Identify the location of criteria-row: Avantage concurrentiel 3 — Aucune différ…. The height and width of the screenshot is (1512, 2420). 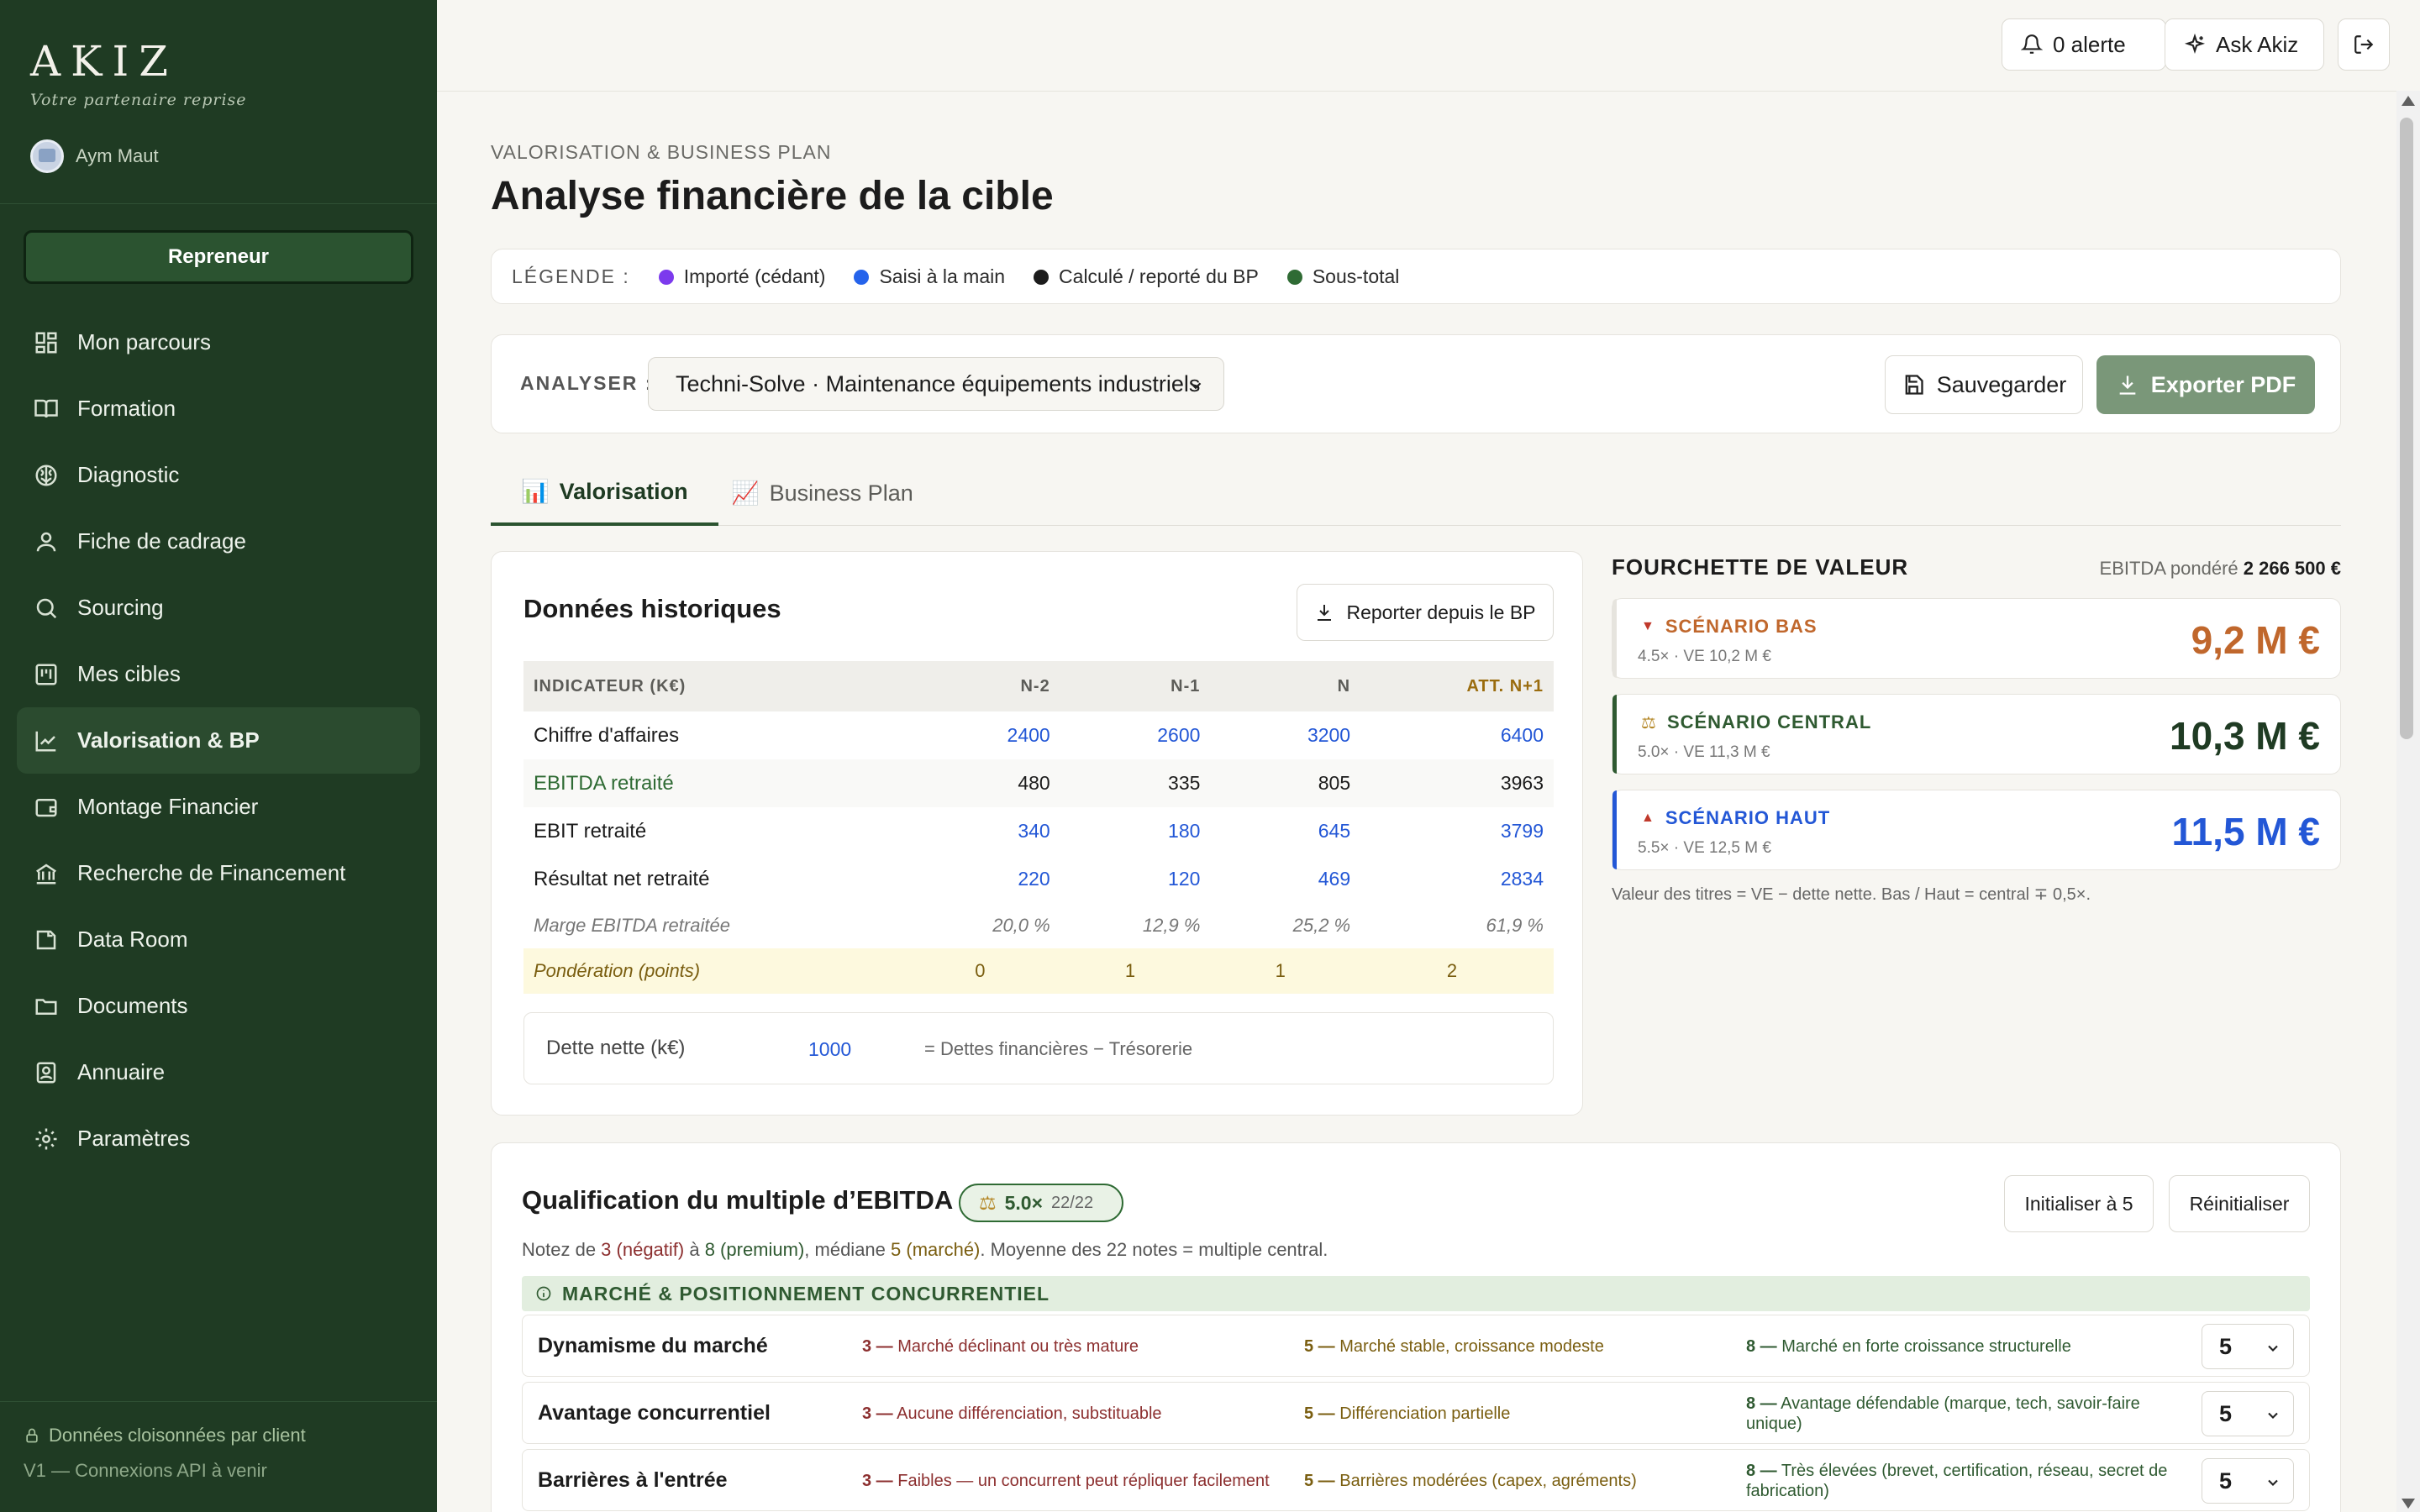
(1416, 1413).